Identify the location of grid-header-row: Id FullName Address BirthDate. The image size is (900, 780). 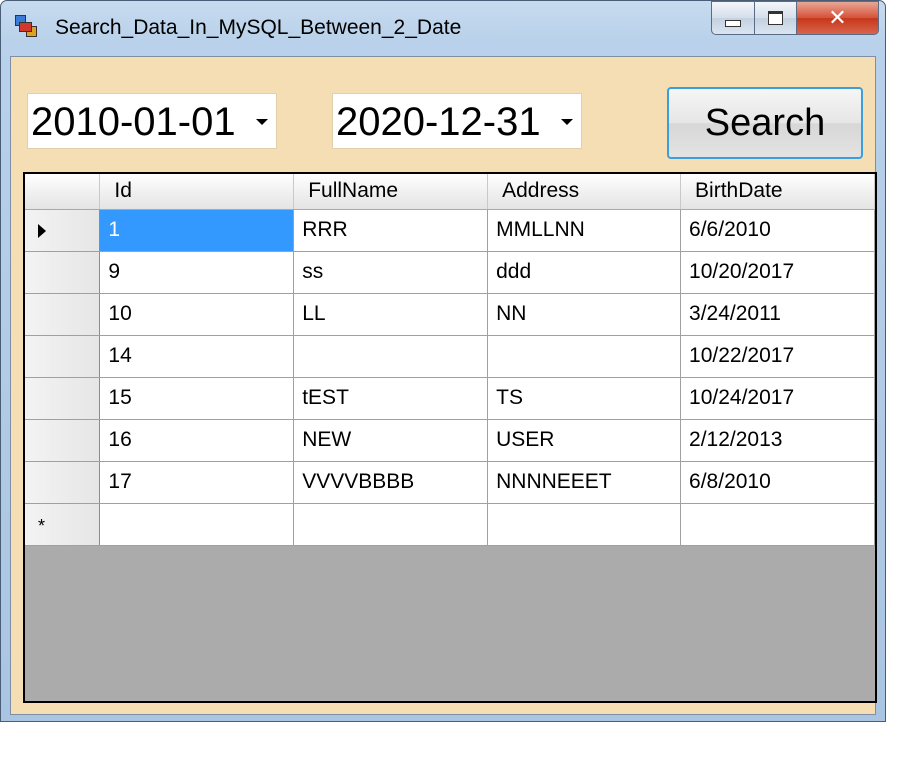
(450, 192).